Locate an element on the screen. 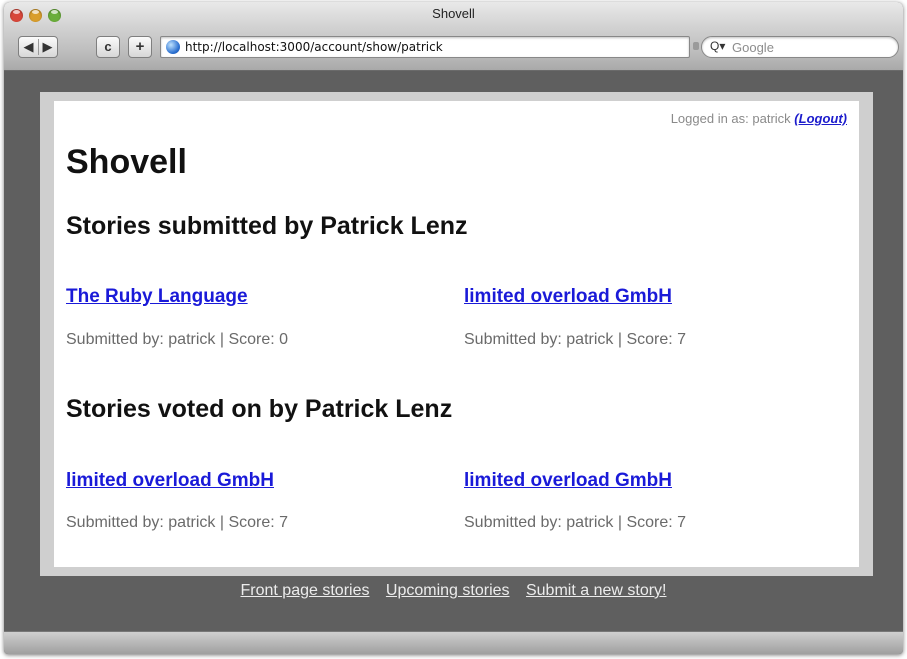  login-status: Logged in as: patrick (Logout) is located at coordinates (759, 118).